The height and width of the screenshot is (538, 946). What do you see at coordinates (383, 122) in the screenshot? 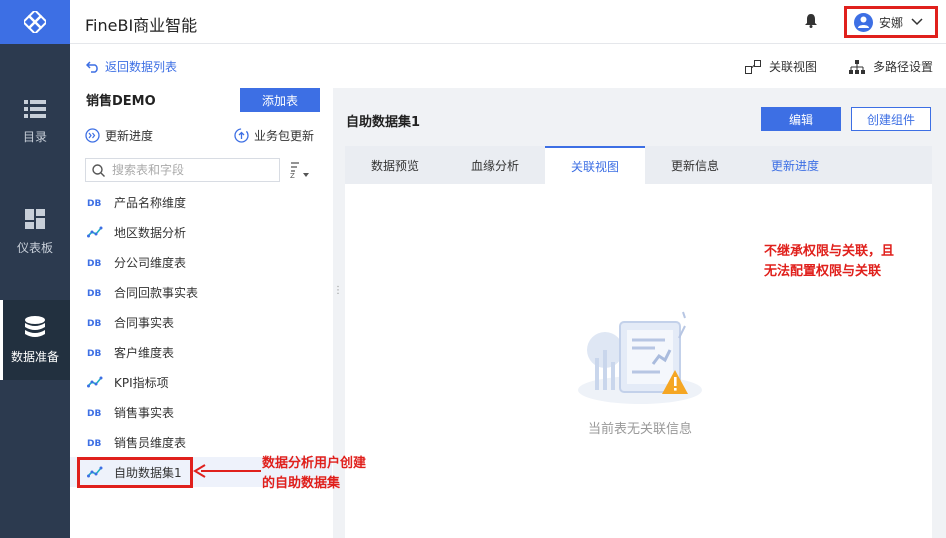
I see `dataset-title: 自助数据集1` at bounding box center [383, 122].